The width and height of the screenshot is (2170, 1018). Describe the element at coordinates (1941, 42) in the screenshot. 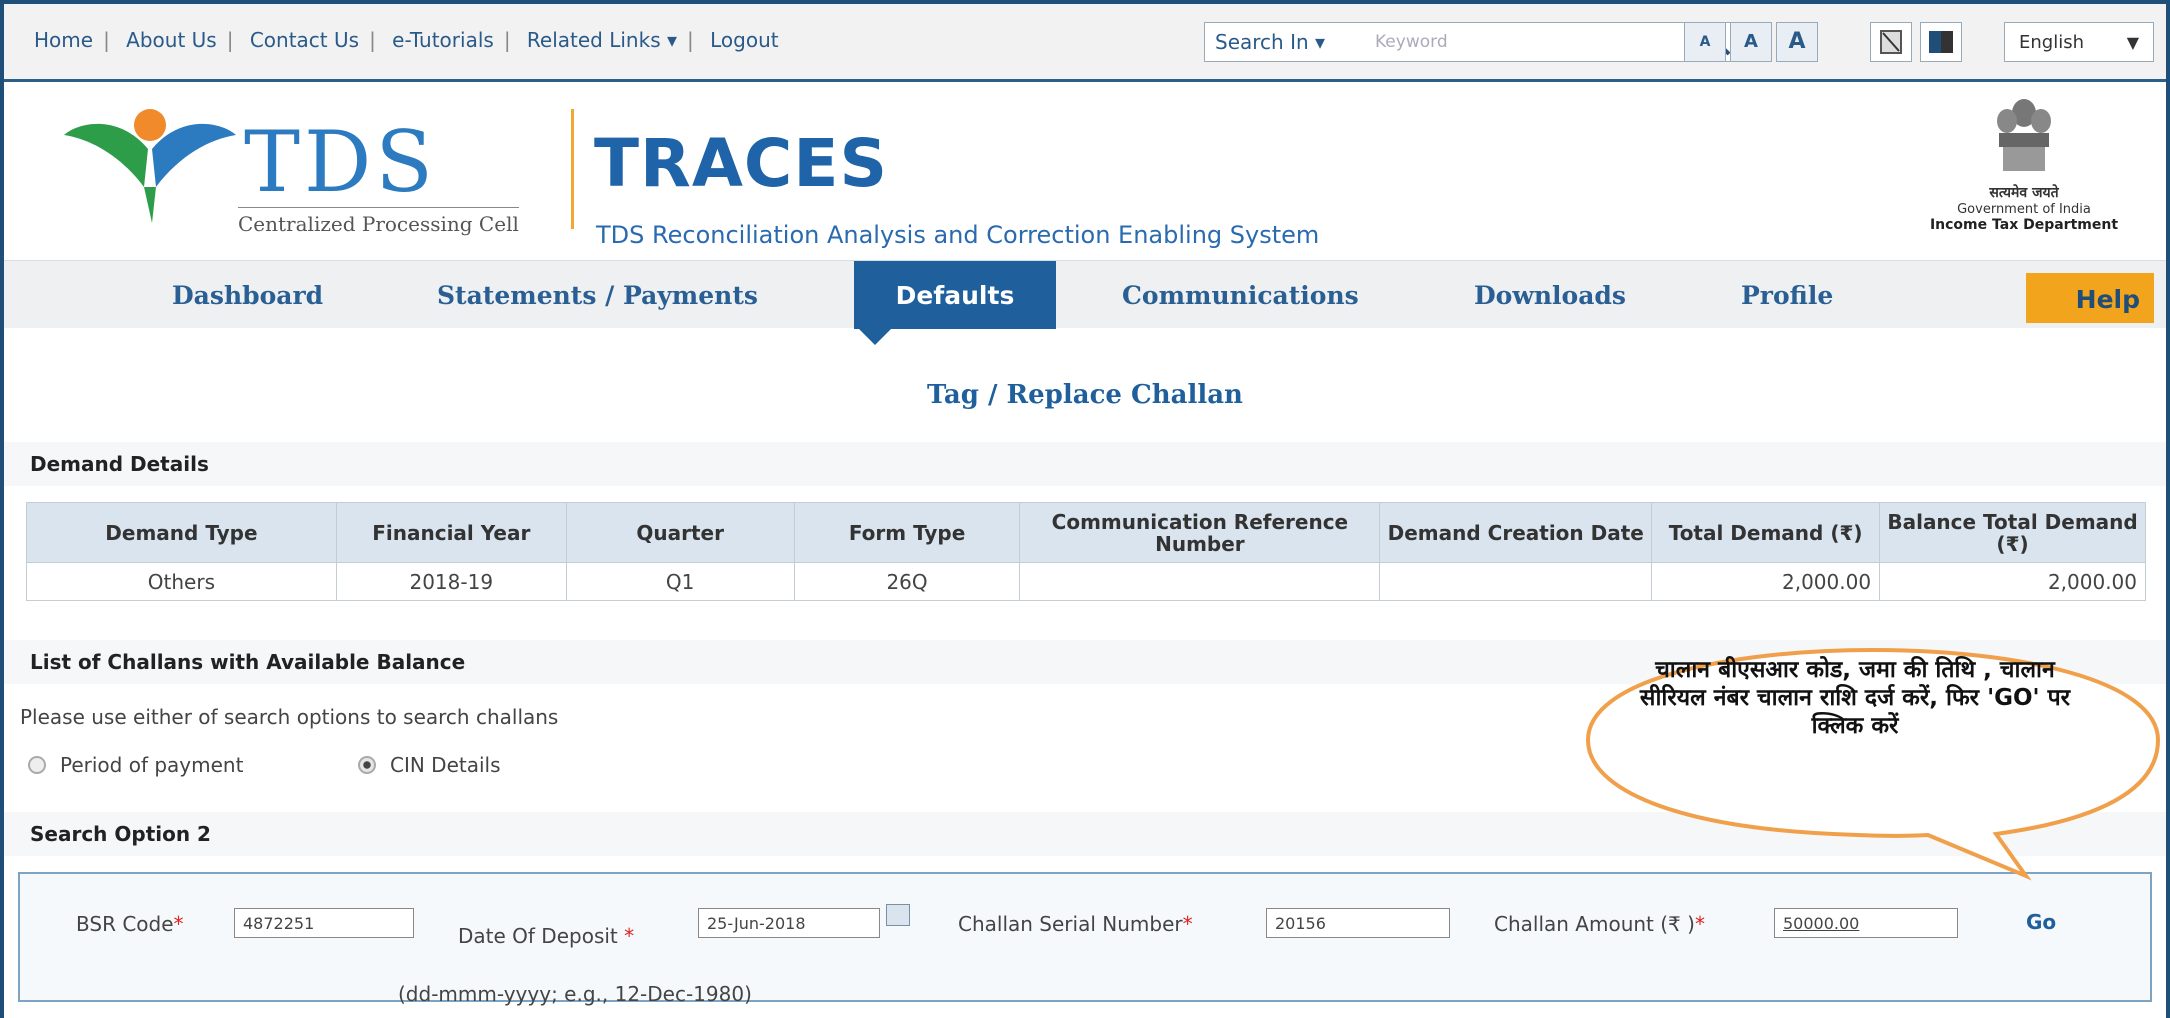

I see `theme-icon` at that location.